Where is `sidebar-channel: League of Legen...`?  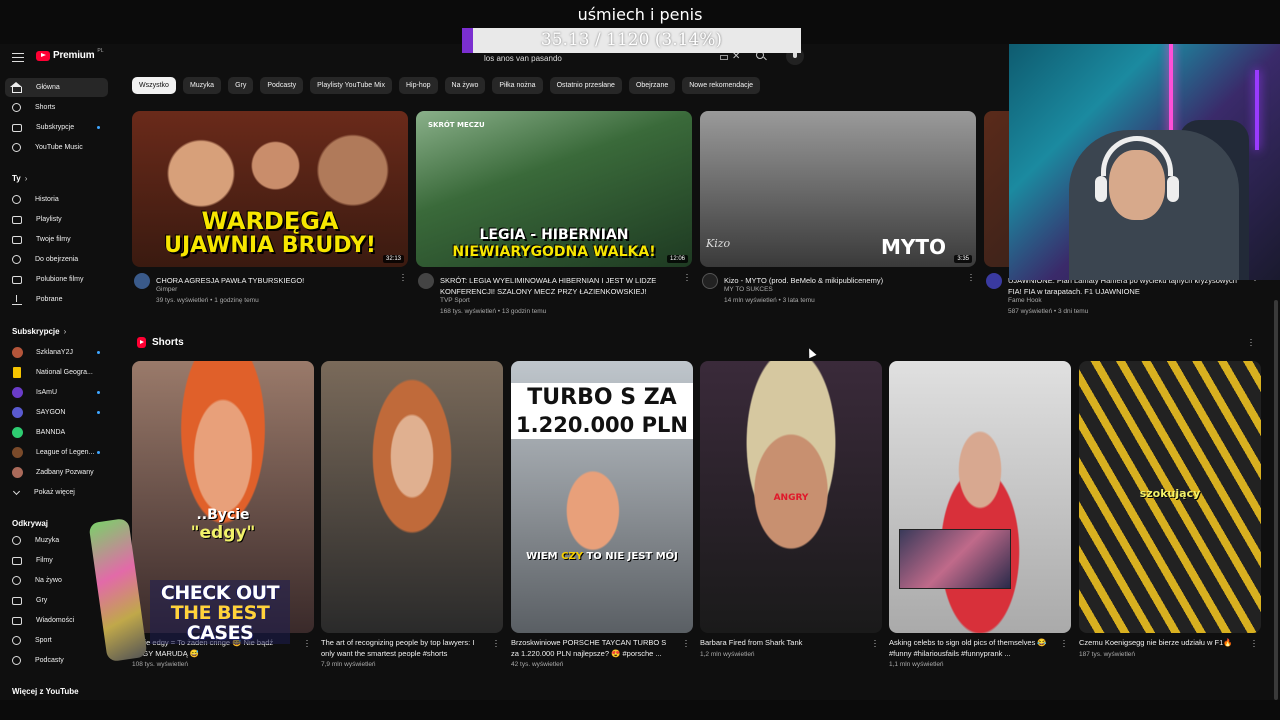
sidebar-channel: League of Legen... is located at coordinates (56, 452).